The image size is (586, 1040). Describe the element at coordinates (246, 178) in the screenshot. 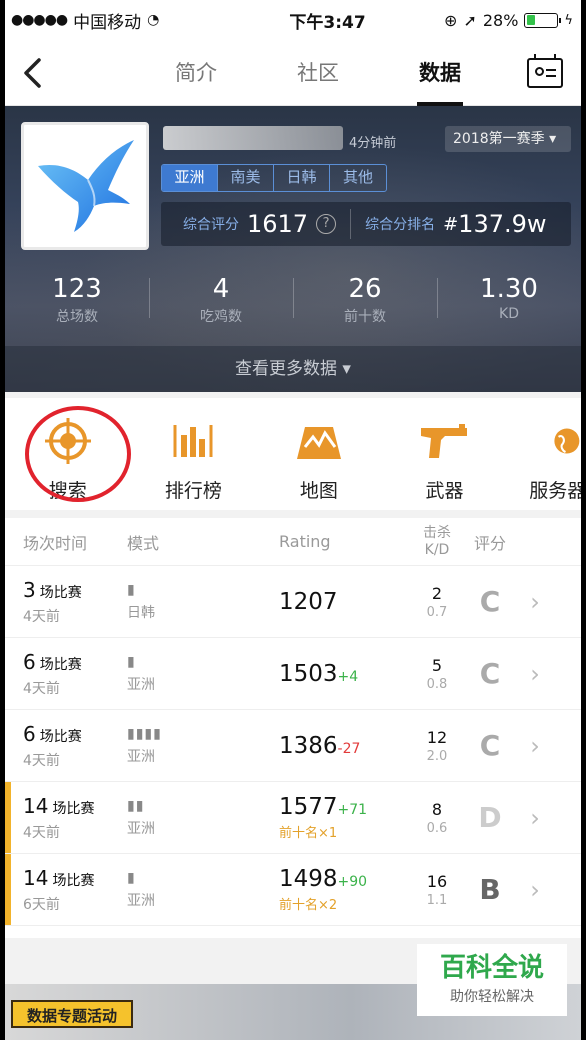

I see `region-south-america: 南美` at that location.